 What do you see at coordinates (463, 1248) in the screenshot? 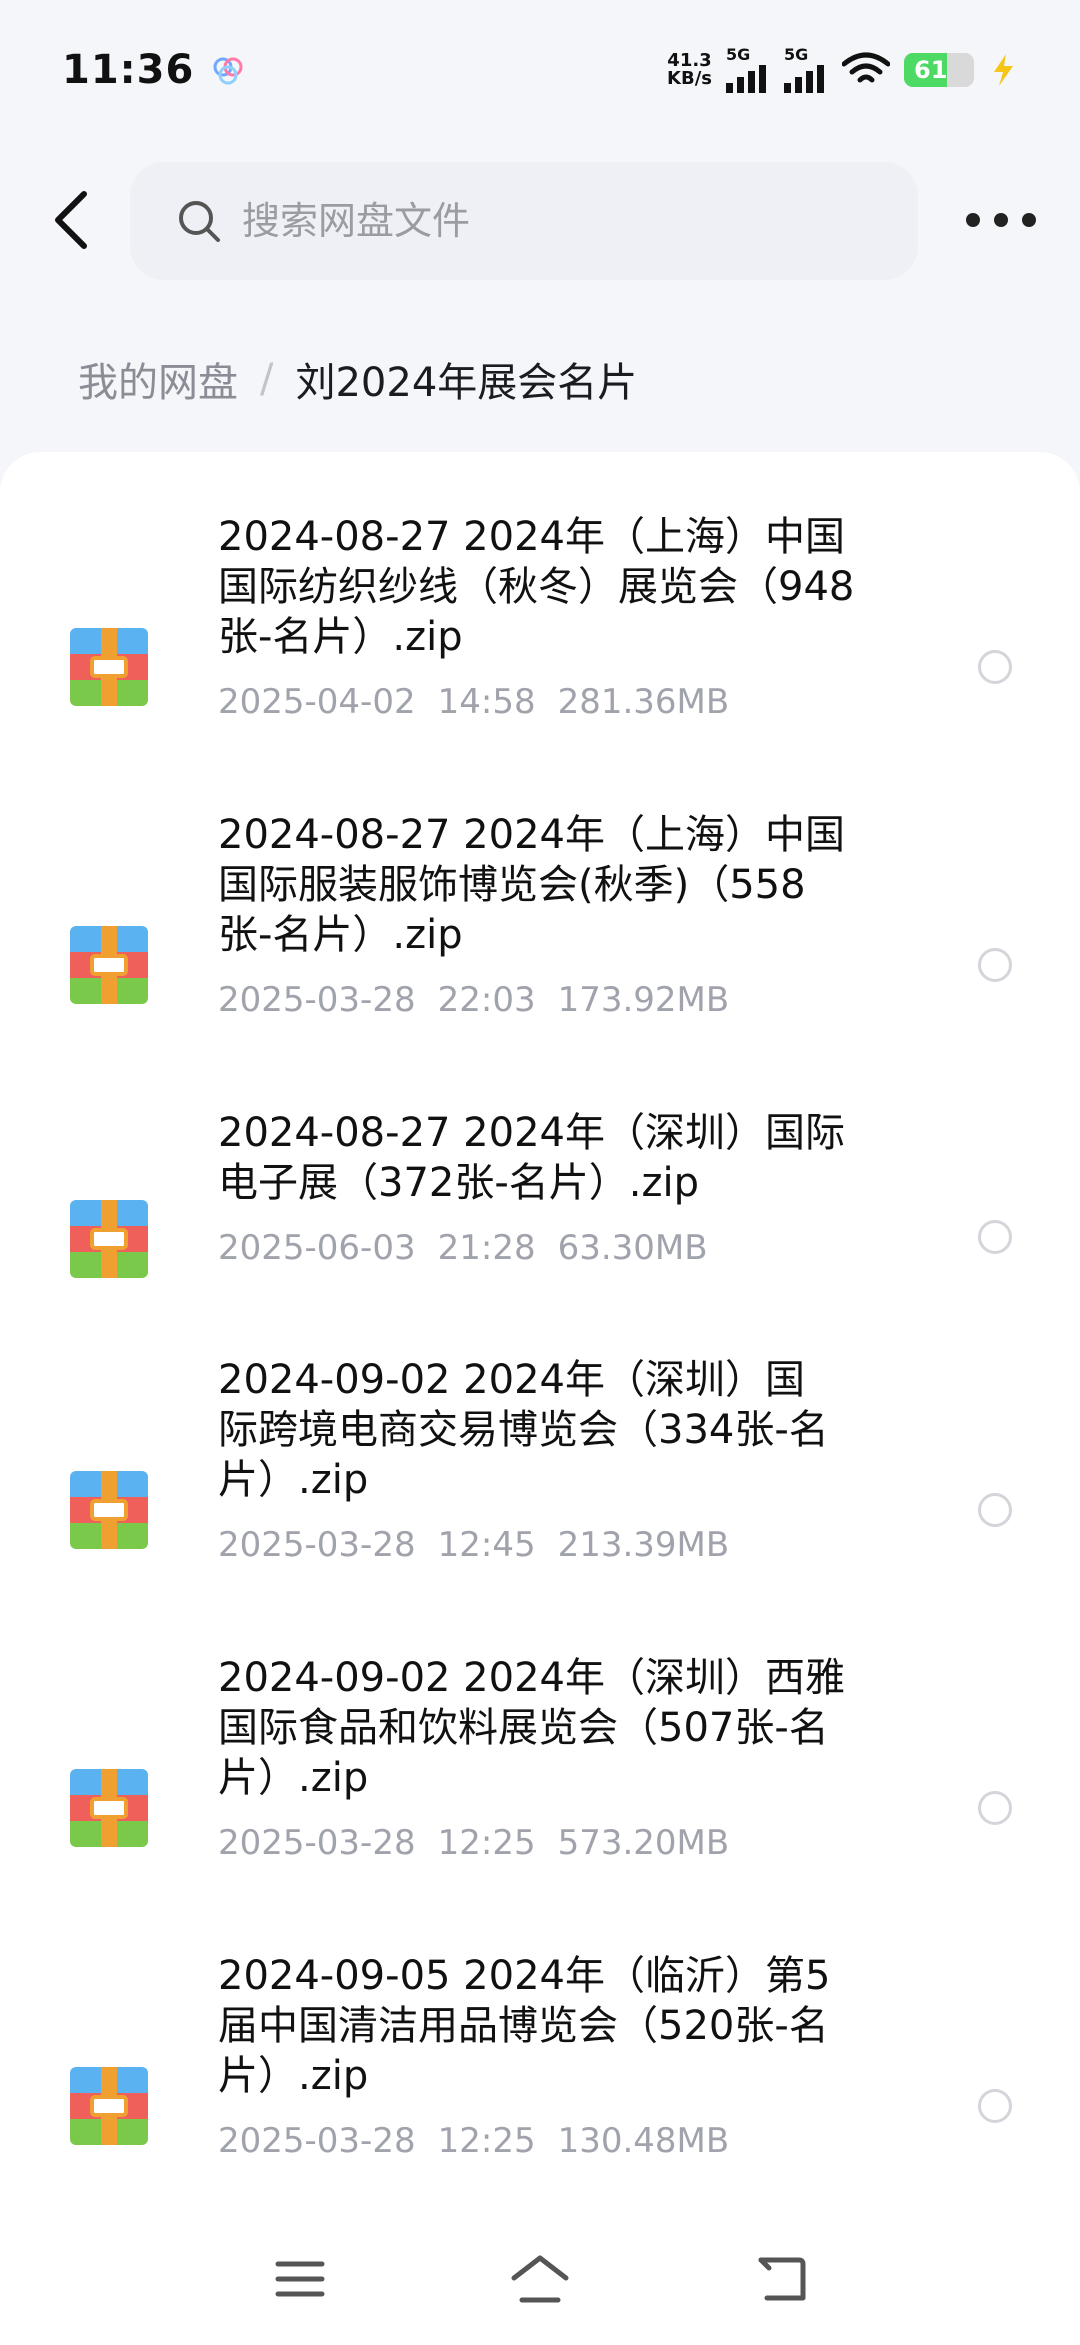
I see `file-meta: 2025-06-03 21:28 63.30MB` at bounding box center [463, 1248].